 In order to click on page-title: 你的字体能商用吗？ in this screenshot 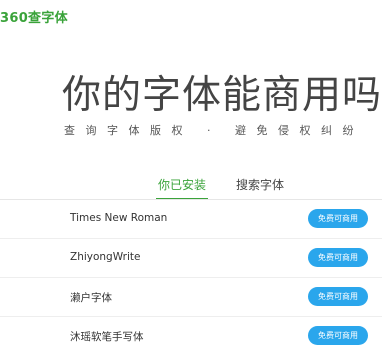, I will do `click(222, 95)`.